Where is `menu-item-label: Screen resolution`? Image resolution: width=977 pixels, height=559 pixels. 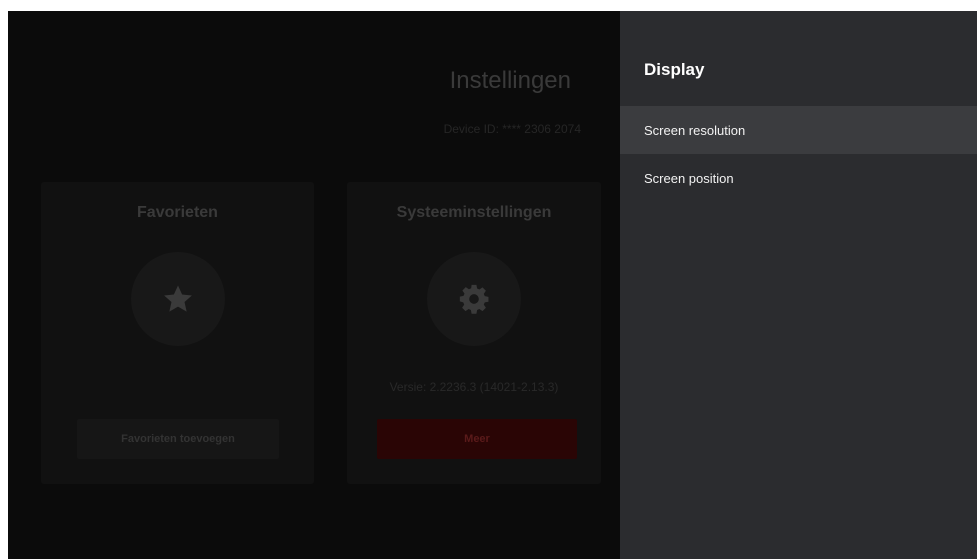 menu-item-label: Screen resolution is located at coordinates (695, 130).